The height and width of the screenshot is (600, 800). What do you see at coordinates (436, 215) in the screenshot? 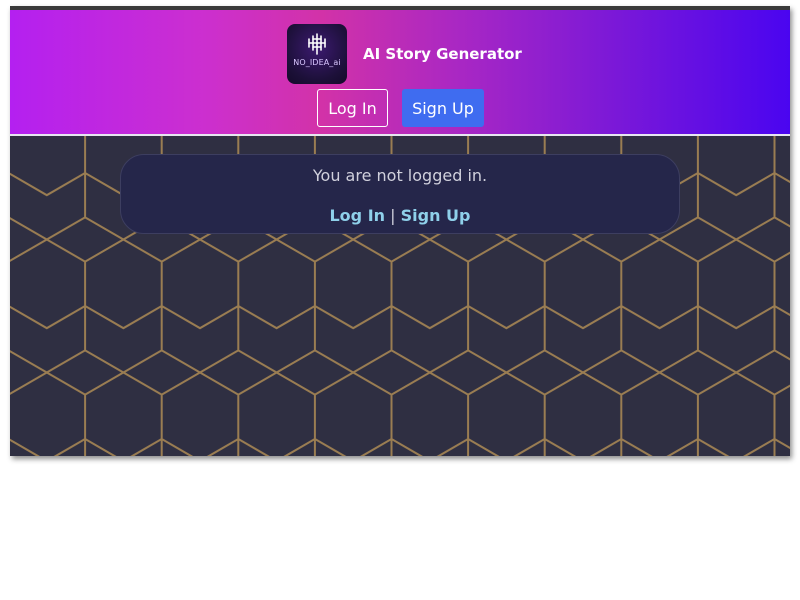
I see `signup-link: Sign Up` at bounding box center [436, 215].